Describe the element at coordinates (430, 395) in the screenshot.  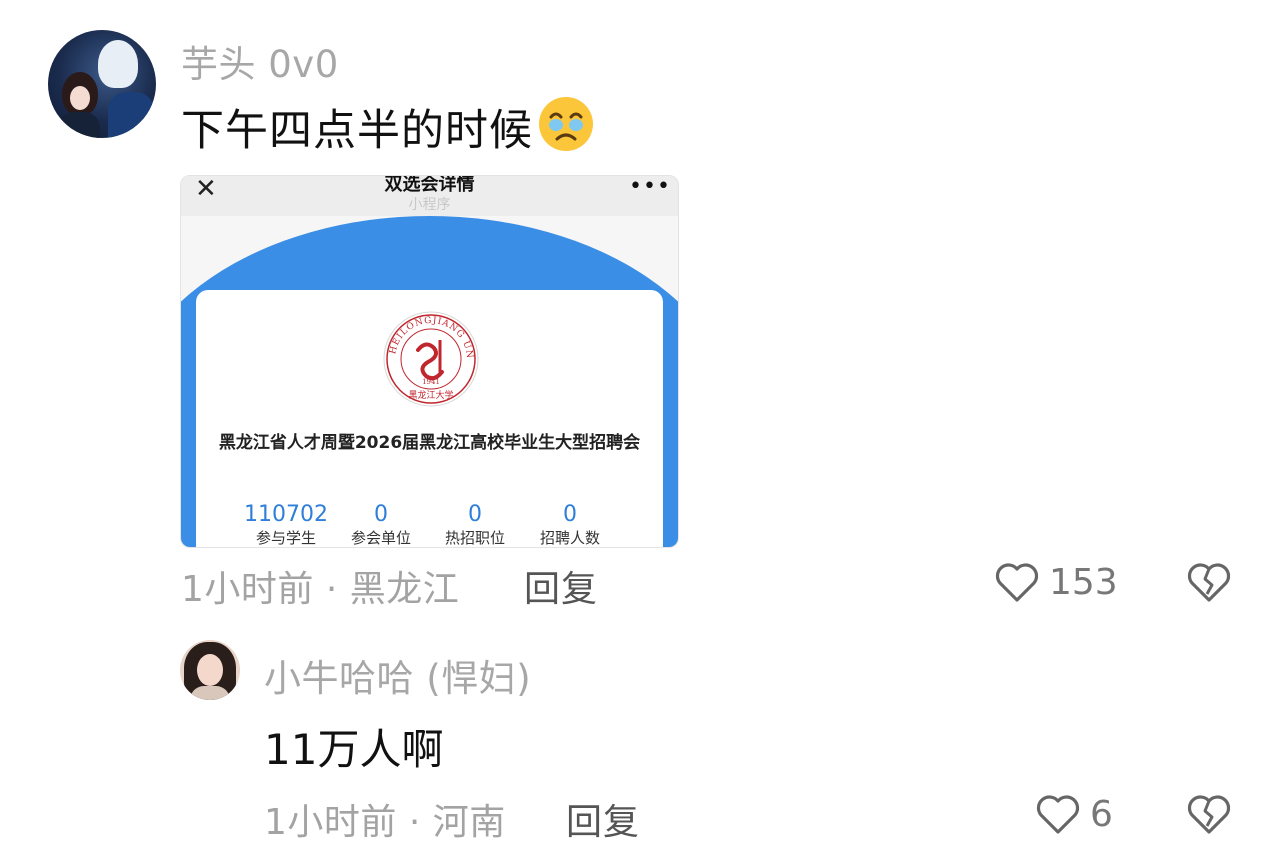
I see `svg-text: 黑龙江大学` at that location.